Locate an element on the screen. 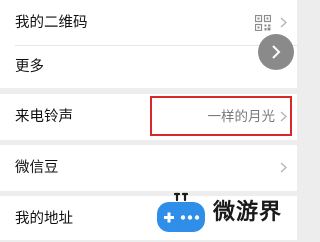  floating-chevron-button is located at coordinates (276, 52).